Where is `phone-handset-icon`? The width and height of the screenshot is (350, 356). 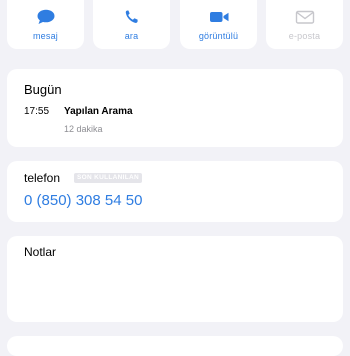
phone-handset-icon is located at coordinates (131, 16).